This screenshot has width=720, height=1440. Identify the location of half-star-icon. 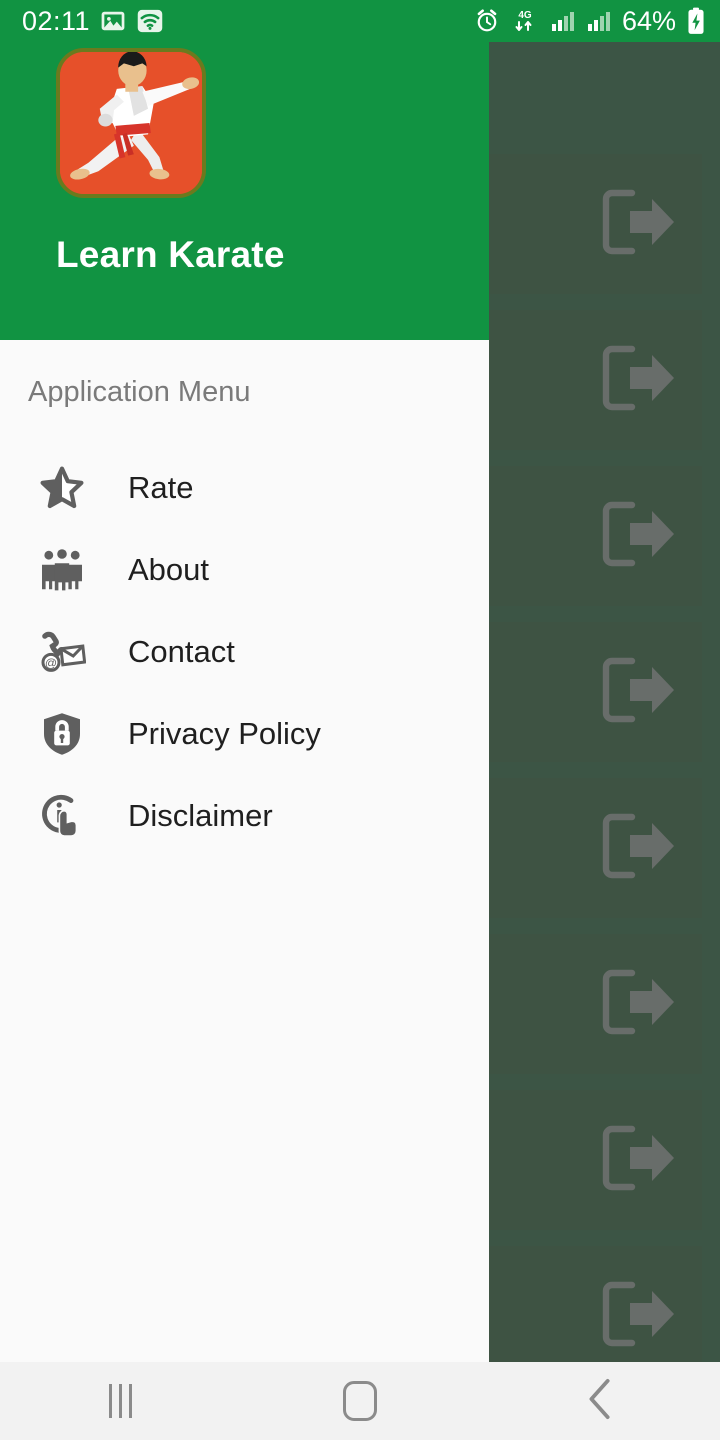
(62, 488).